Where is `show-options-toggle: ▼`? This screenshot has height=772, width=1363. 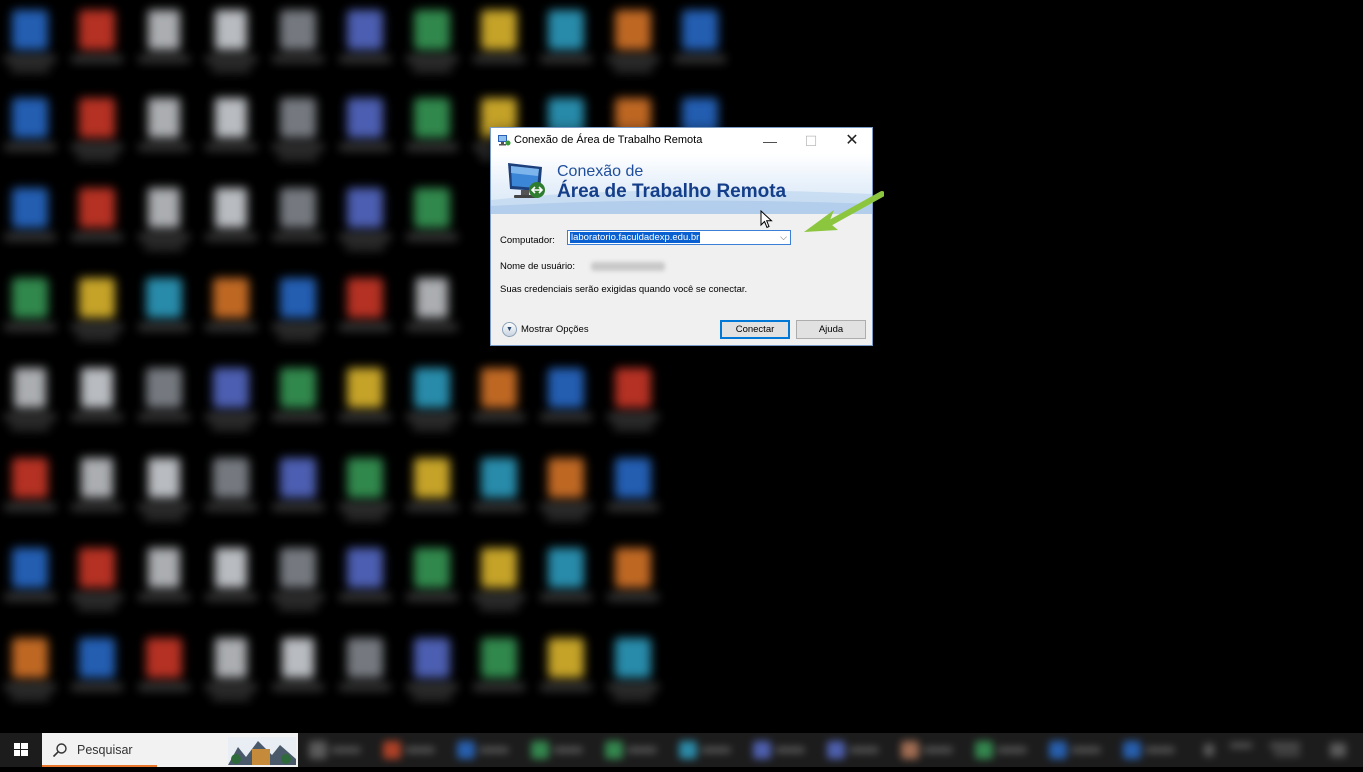
show-options-toggle: ▼ is located at coordinates (509, 329).